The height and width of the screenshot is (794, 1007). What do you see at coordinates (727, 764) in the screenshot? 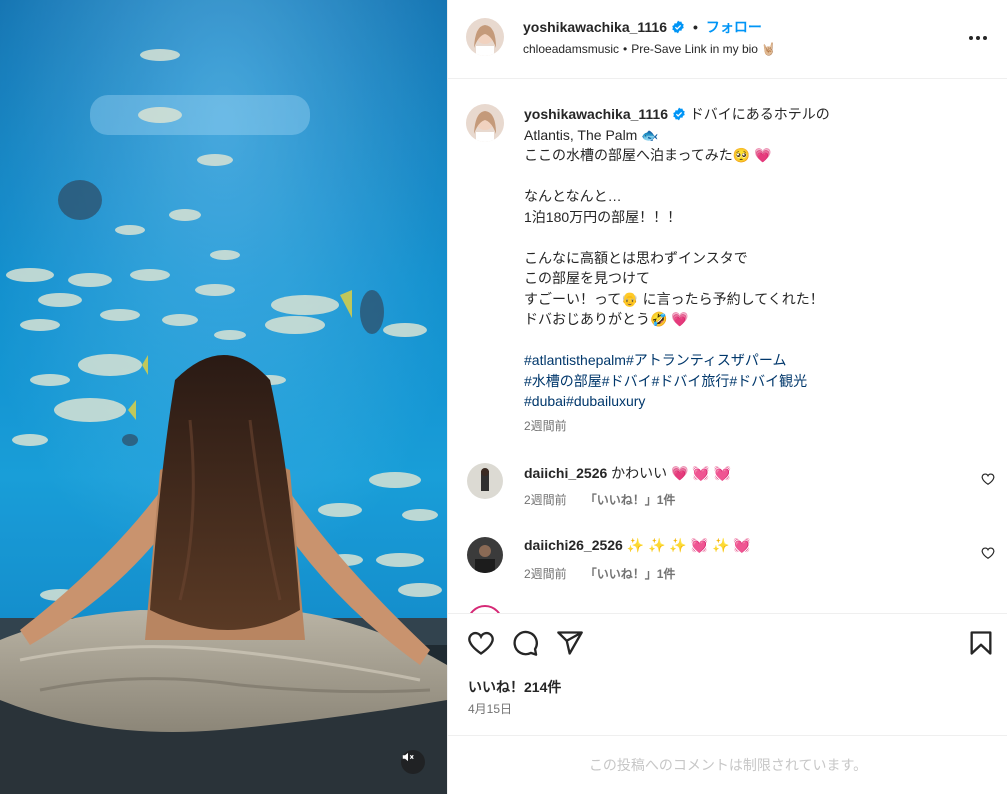
I see `comments-restricted-notice: この投稿へのコメントは制限されています。` at bounding box center [727, 764].